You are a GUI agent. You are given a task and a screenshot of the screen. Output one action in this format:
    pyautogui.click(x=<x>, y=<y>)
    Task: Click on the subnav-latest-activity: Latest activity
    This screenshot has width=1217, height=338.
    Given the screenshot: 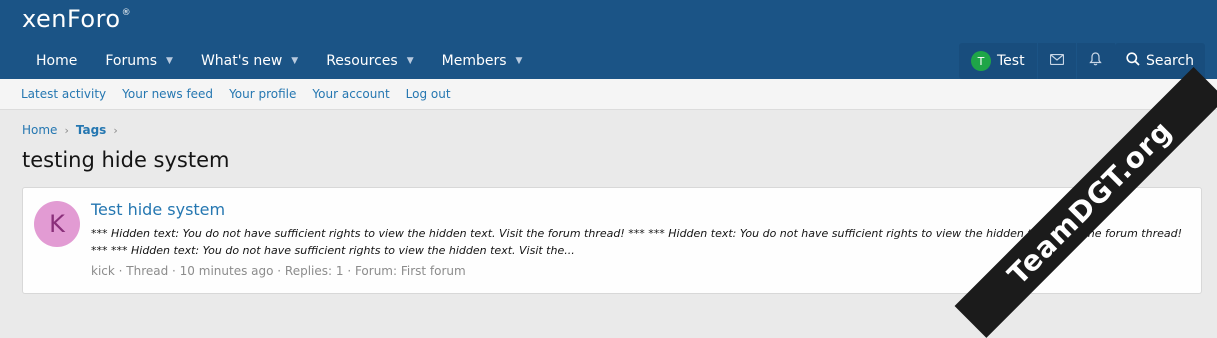 What is the action you would take?
    pyautogui.click(x=63, y=94)
    